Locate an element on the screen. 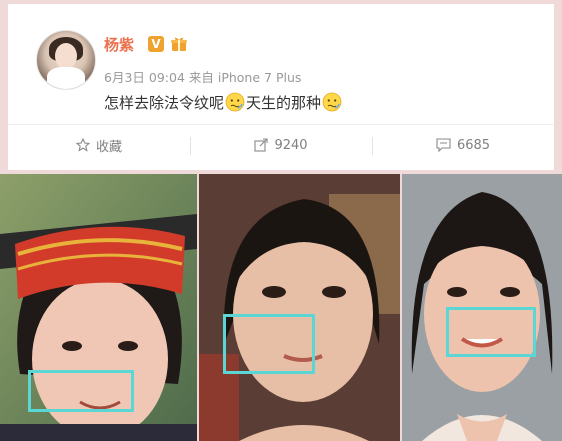 The image size is (562, 441). repost-button: 9240 is located at coordinates (281, 145).